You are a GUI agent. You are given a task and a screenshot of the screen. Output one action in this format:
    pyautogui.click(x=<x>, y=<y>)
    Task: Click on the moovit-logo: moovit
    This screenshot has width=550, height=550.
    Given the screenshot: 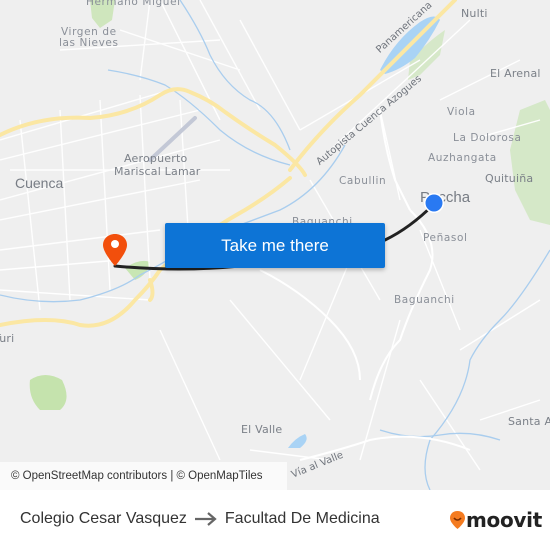 What is the action you would take?
    pyautogui.click(x=495, y=520)
    